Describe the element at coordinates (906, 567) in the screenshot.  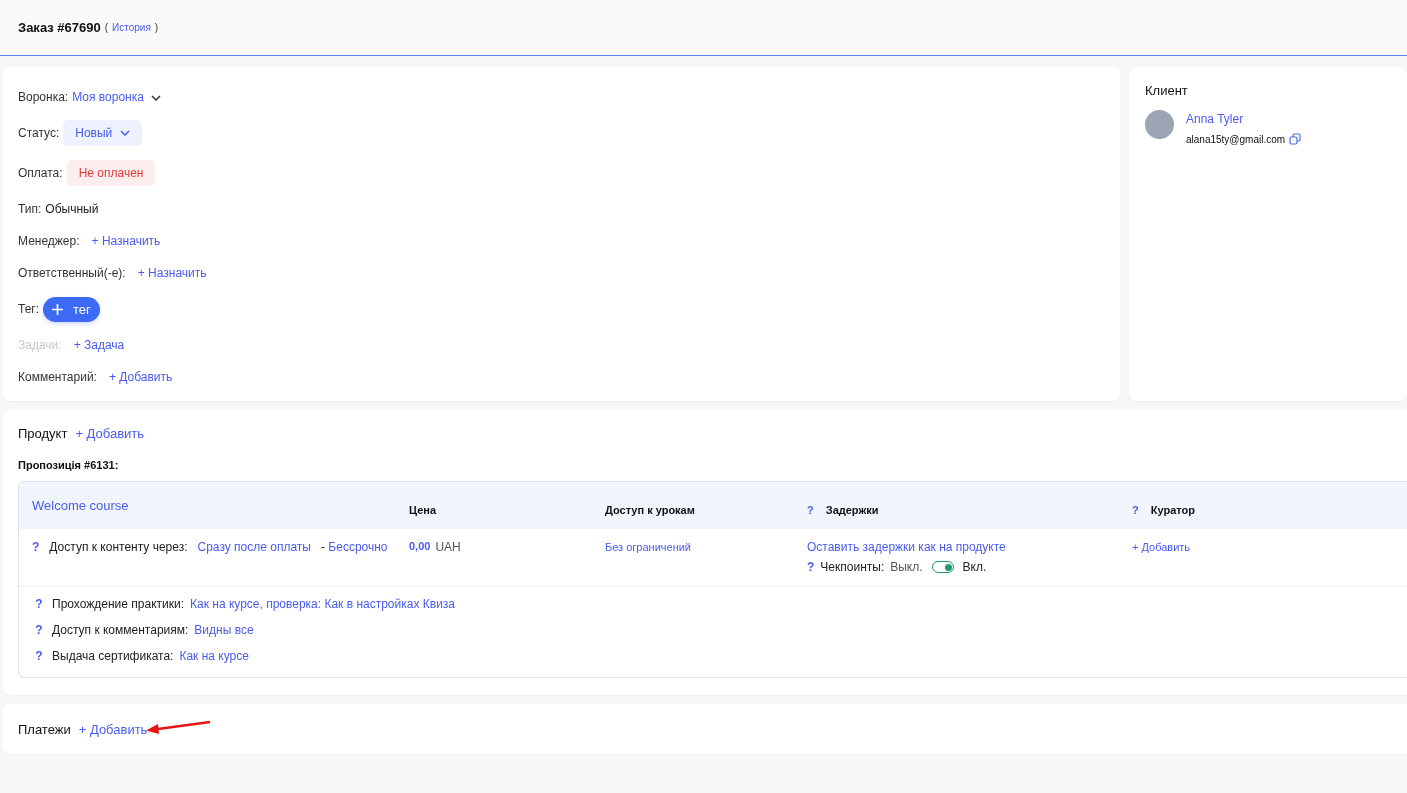
I see `toggle-off-label: Выкл.` at that location.